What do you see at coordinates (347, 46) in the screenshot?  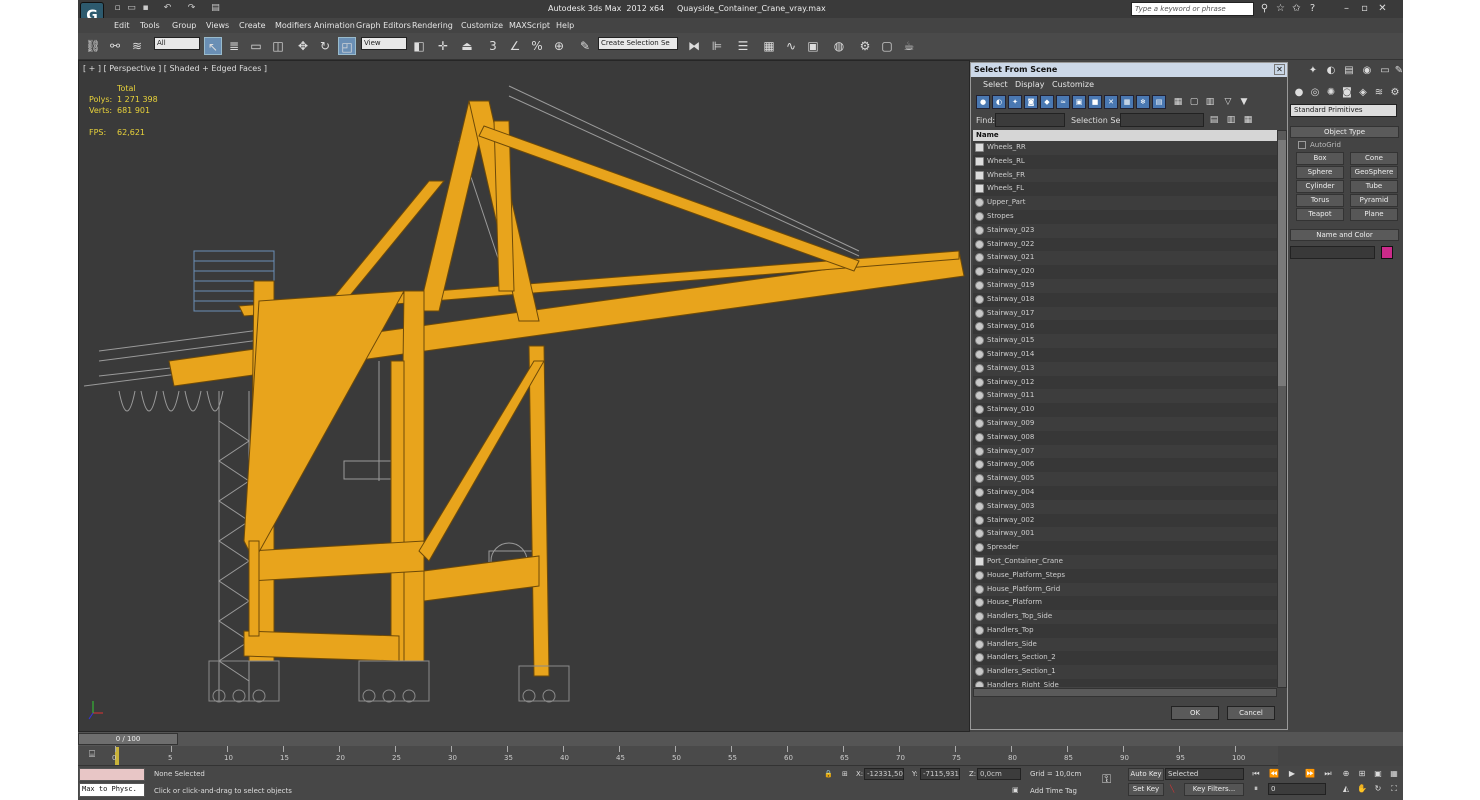 I see `scale-icon: ◰` at bounding box center [347, 46].